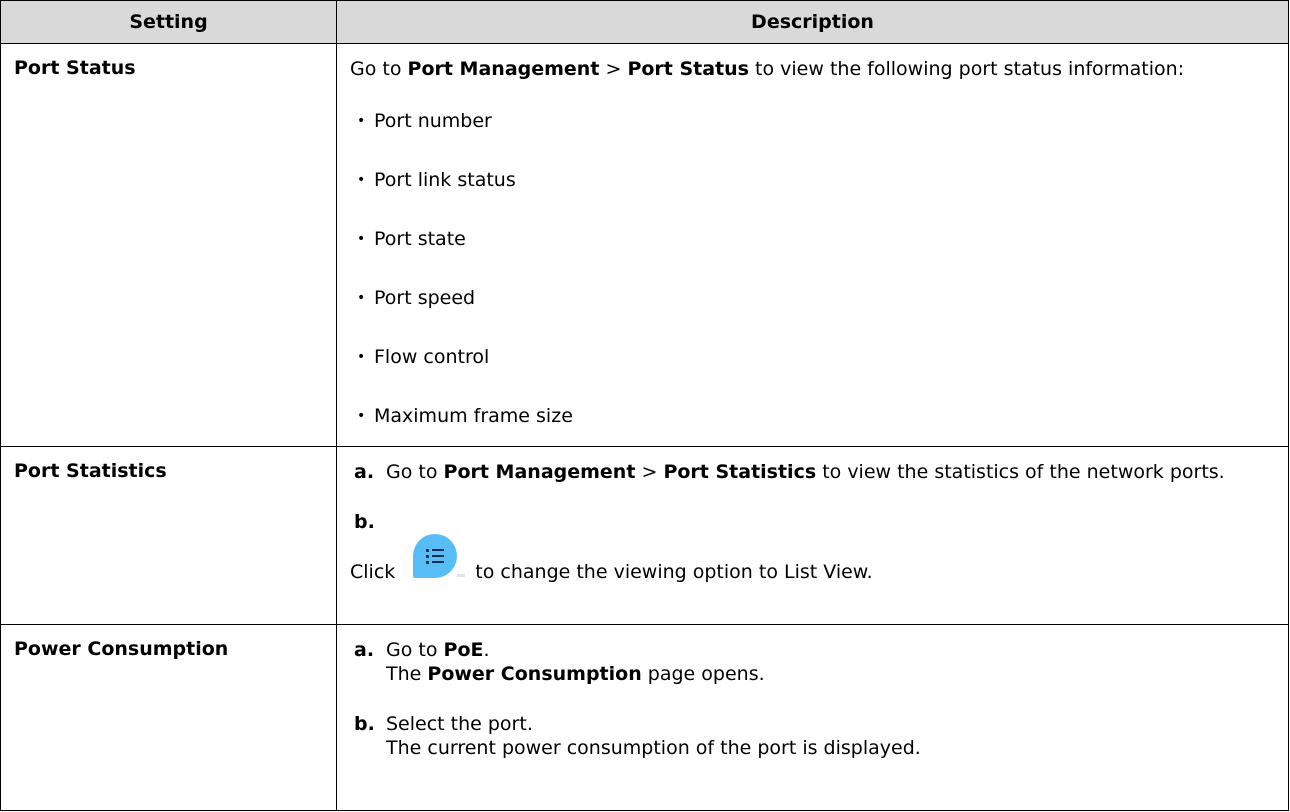 The image size is (1290, 812). I want to click on setting-power-consumption: Power Consumption, so click(168, 717).